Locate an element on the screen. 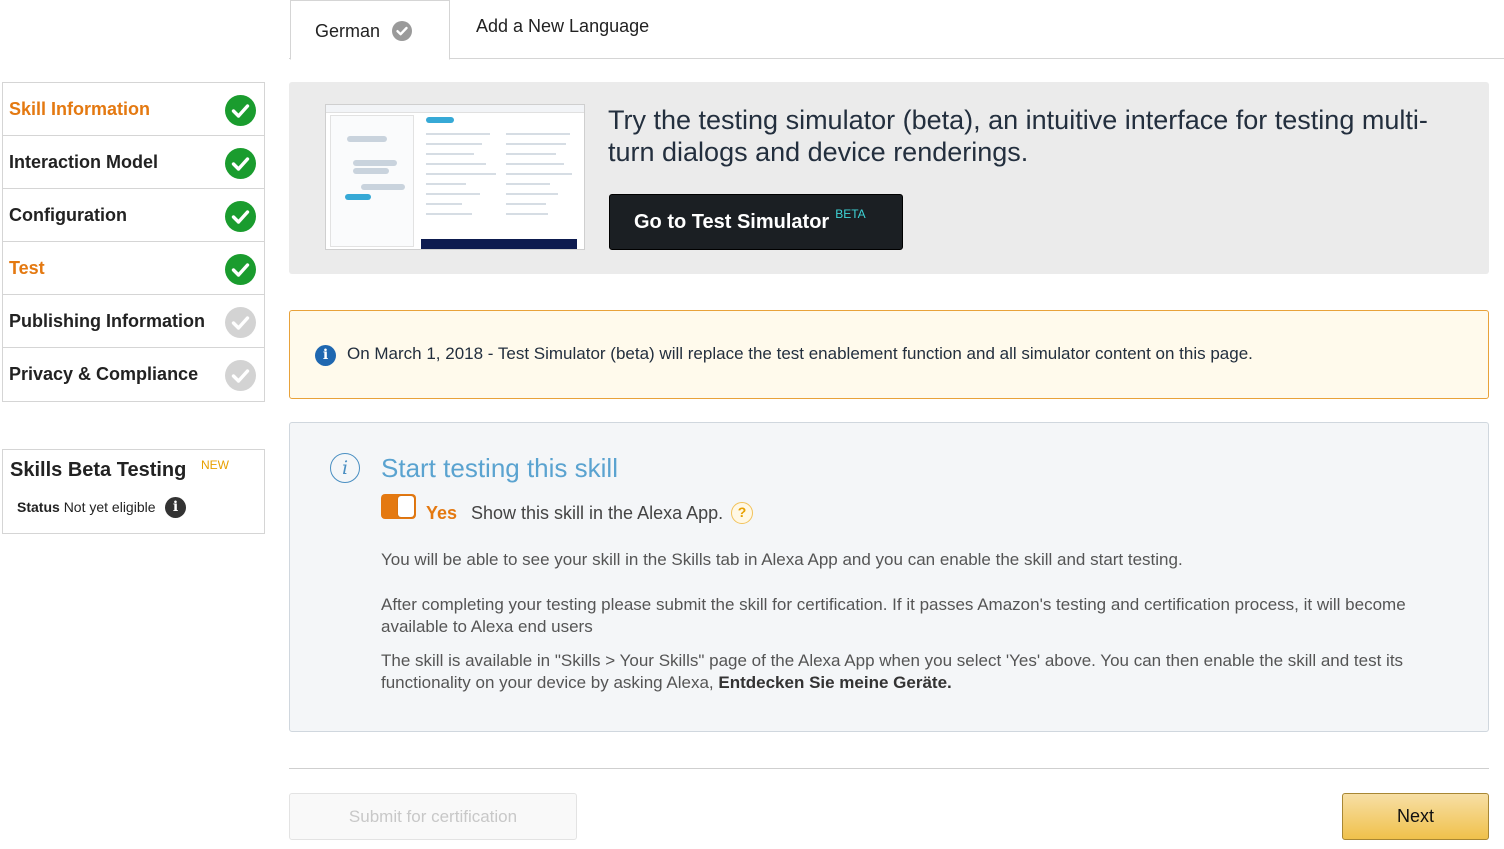 This screenshot has width=1504, height=849. tab-german-label: German is located at coordinates (348, 30).